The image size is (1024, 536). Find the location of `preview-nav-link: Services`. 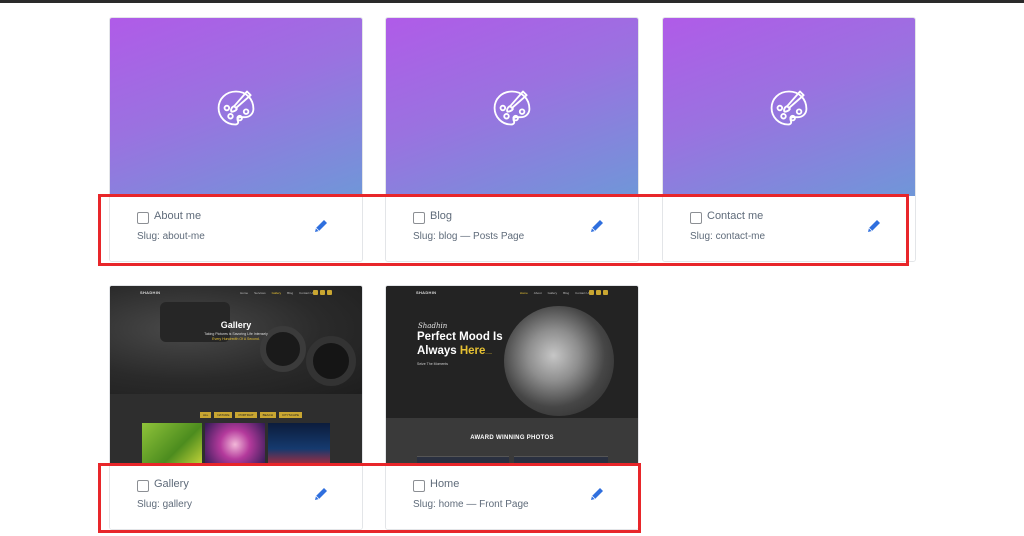

preview-nav-link: Services is located at coordinates (260, 293).